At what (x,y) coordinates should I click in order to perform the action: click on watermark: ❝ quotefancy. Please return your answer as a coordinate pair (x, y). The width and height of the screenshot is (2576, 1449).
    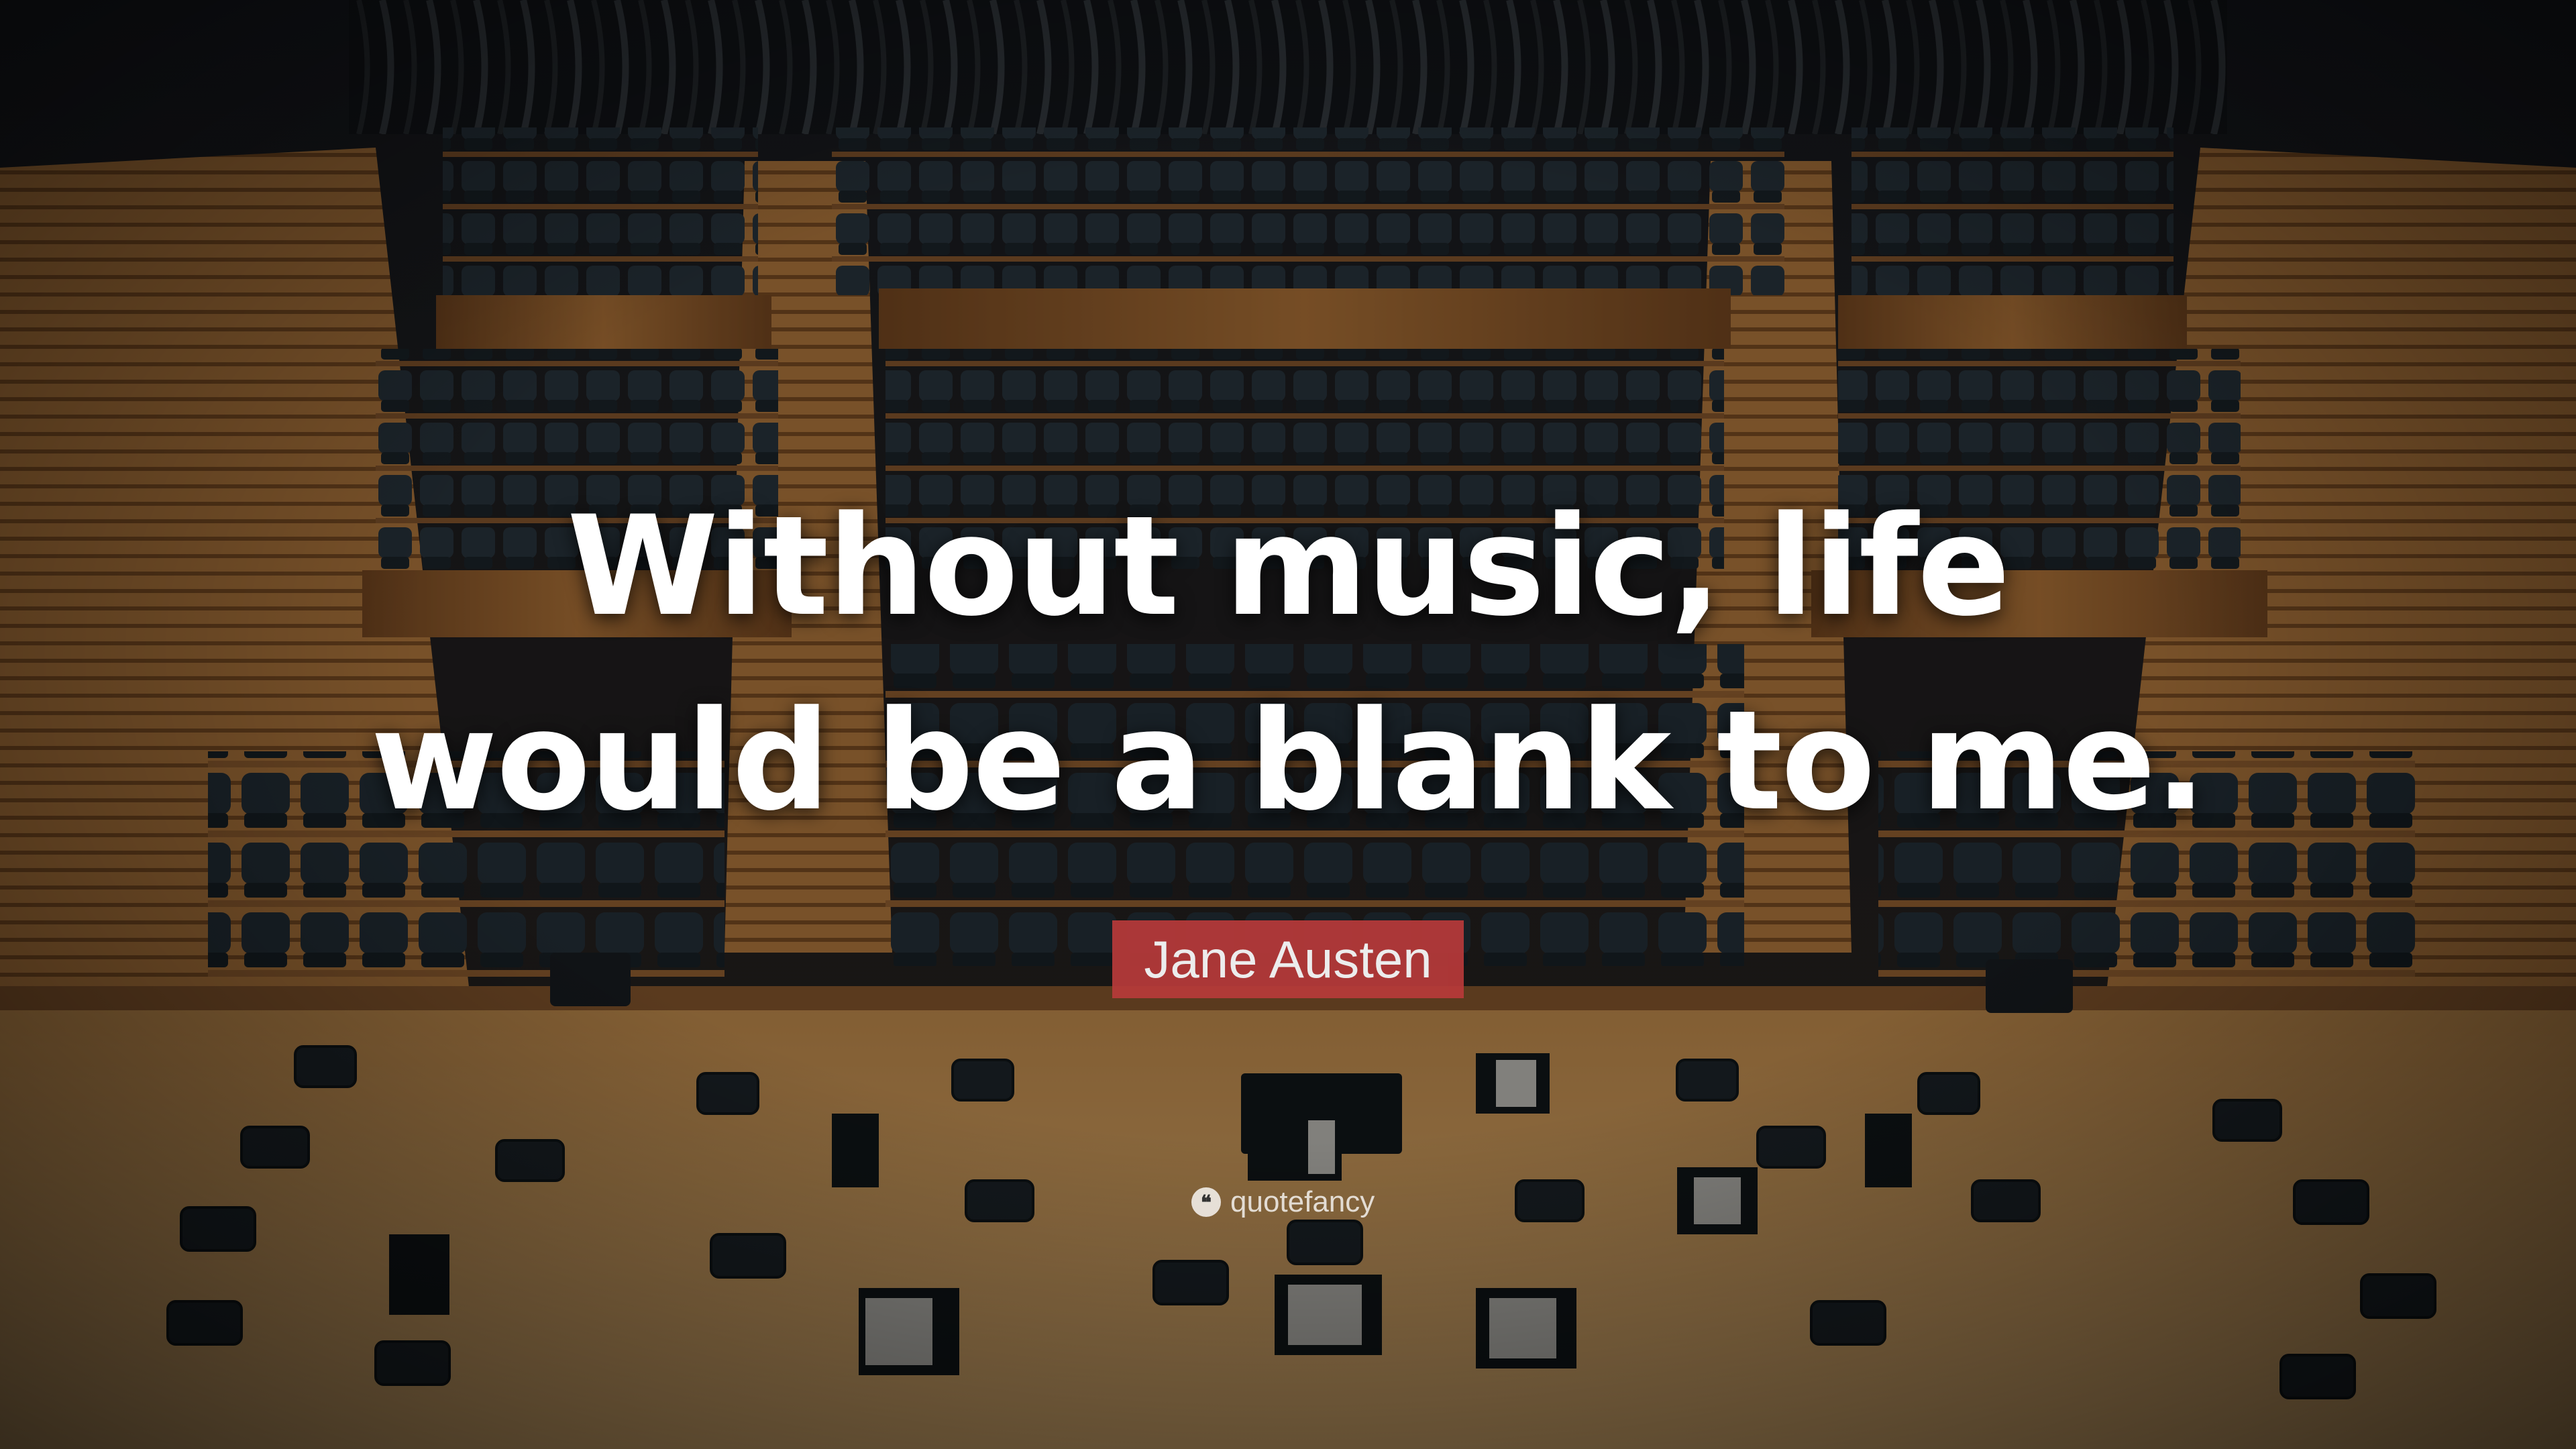
    Looking at the image, I should click on (1283, 1202).